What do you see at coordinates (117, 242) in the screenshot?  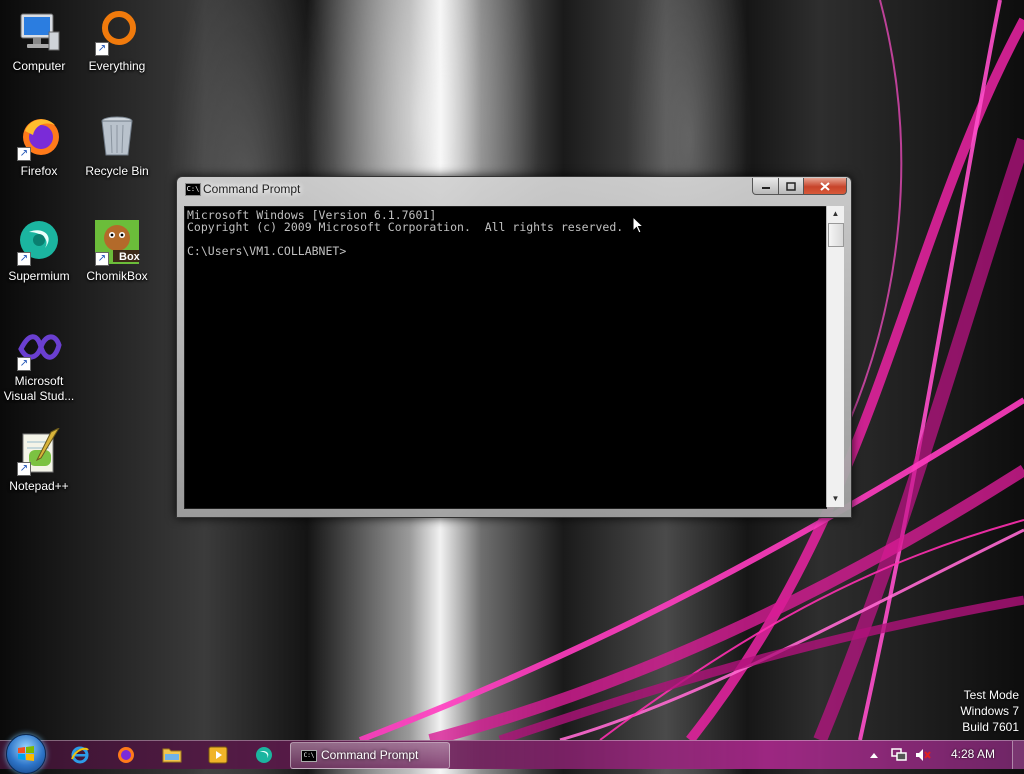 I see `chomikbox-icon: Box ↗` at bounding box center [117, 242].